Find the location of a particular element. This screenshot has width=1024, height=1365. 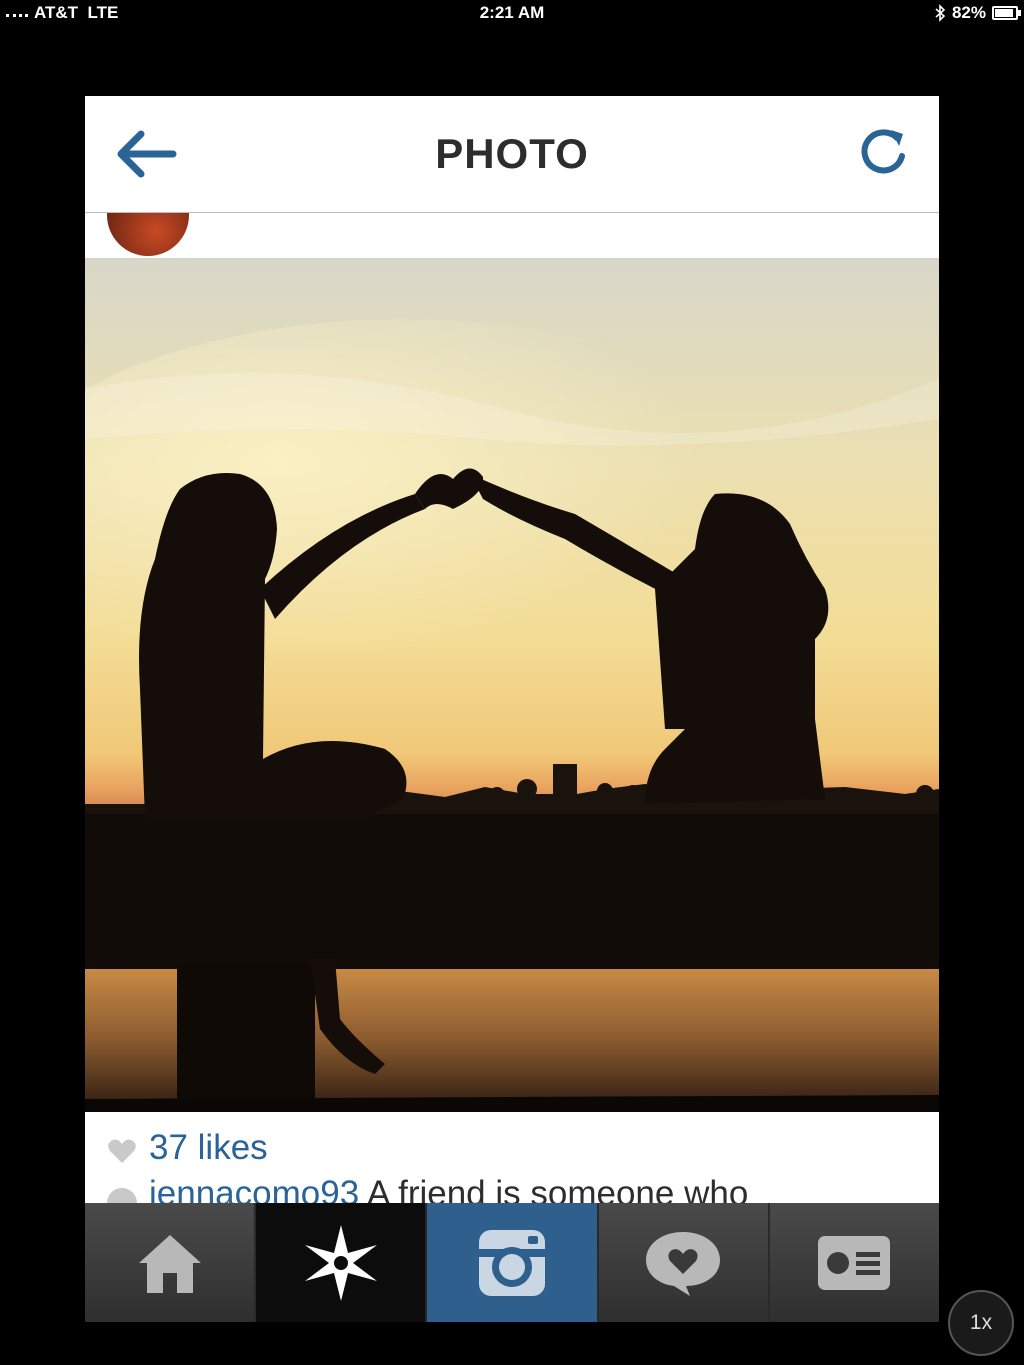

refresh-icon is located at coordinates (883, 151).